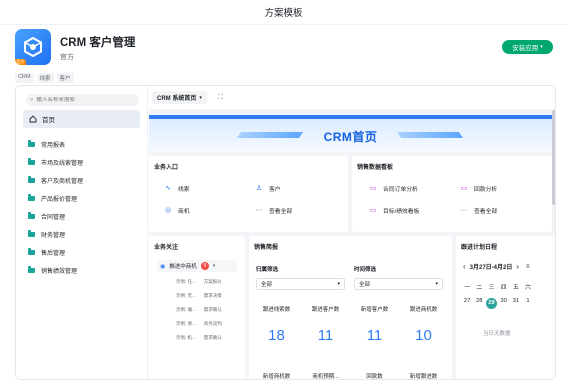  I want to click on owner-filter-select: 全部 ▾, so click(300, 284).